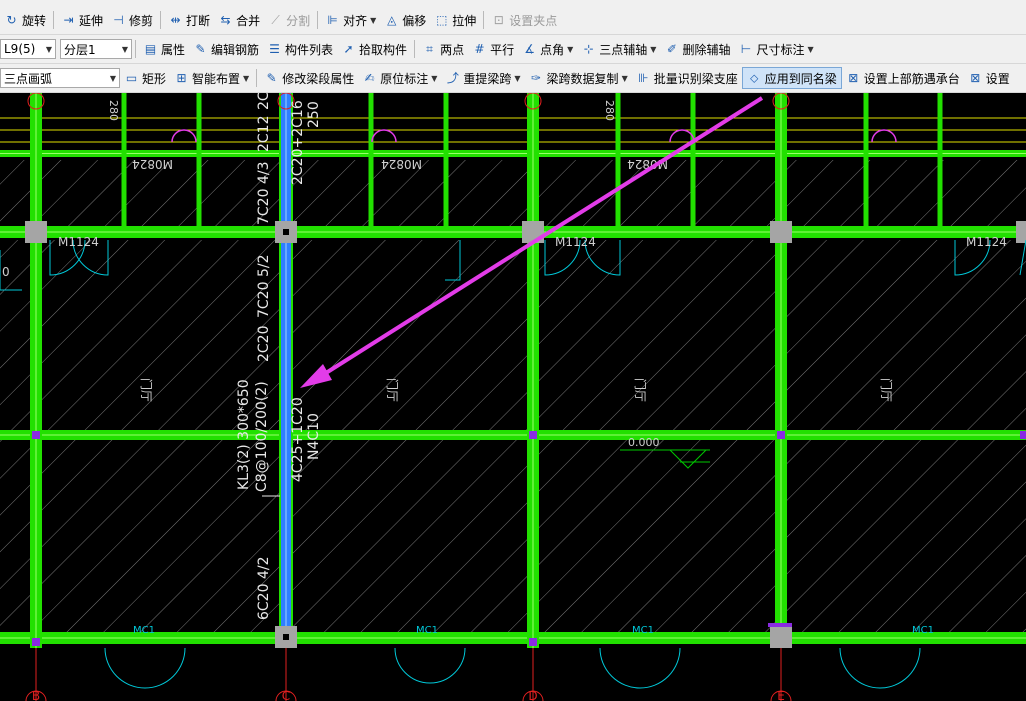  Describe the element at coordinates (754, 77) in the screenshot. I see `apply-same-name-beam-icon: ⬦` at that location.